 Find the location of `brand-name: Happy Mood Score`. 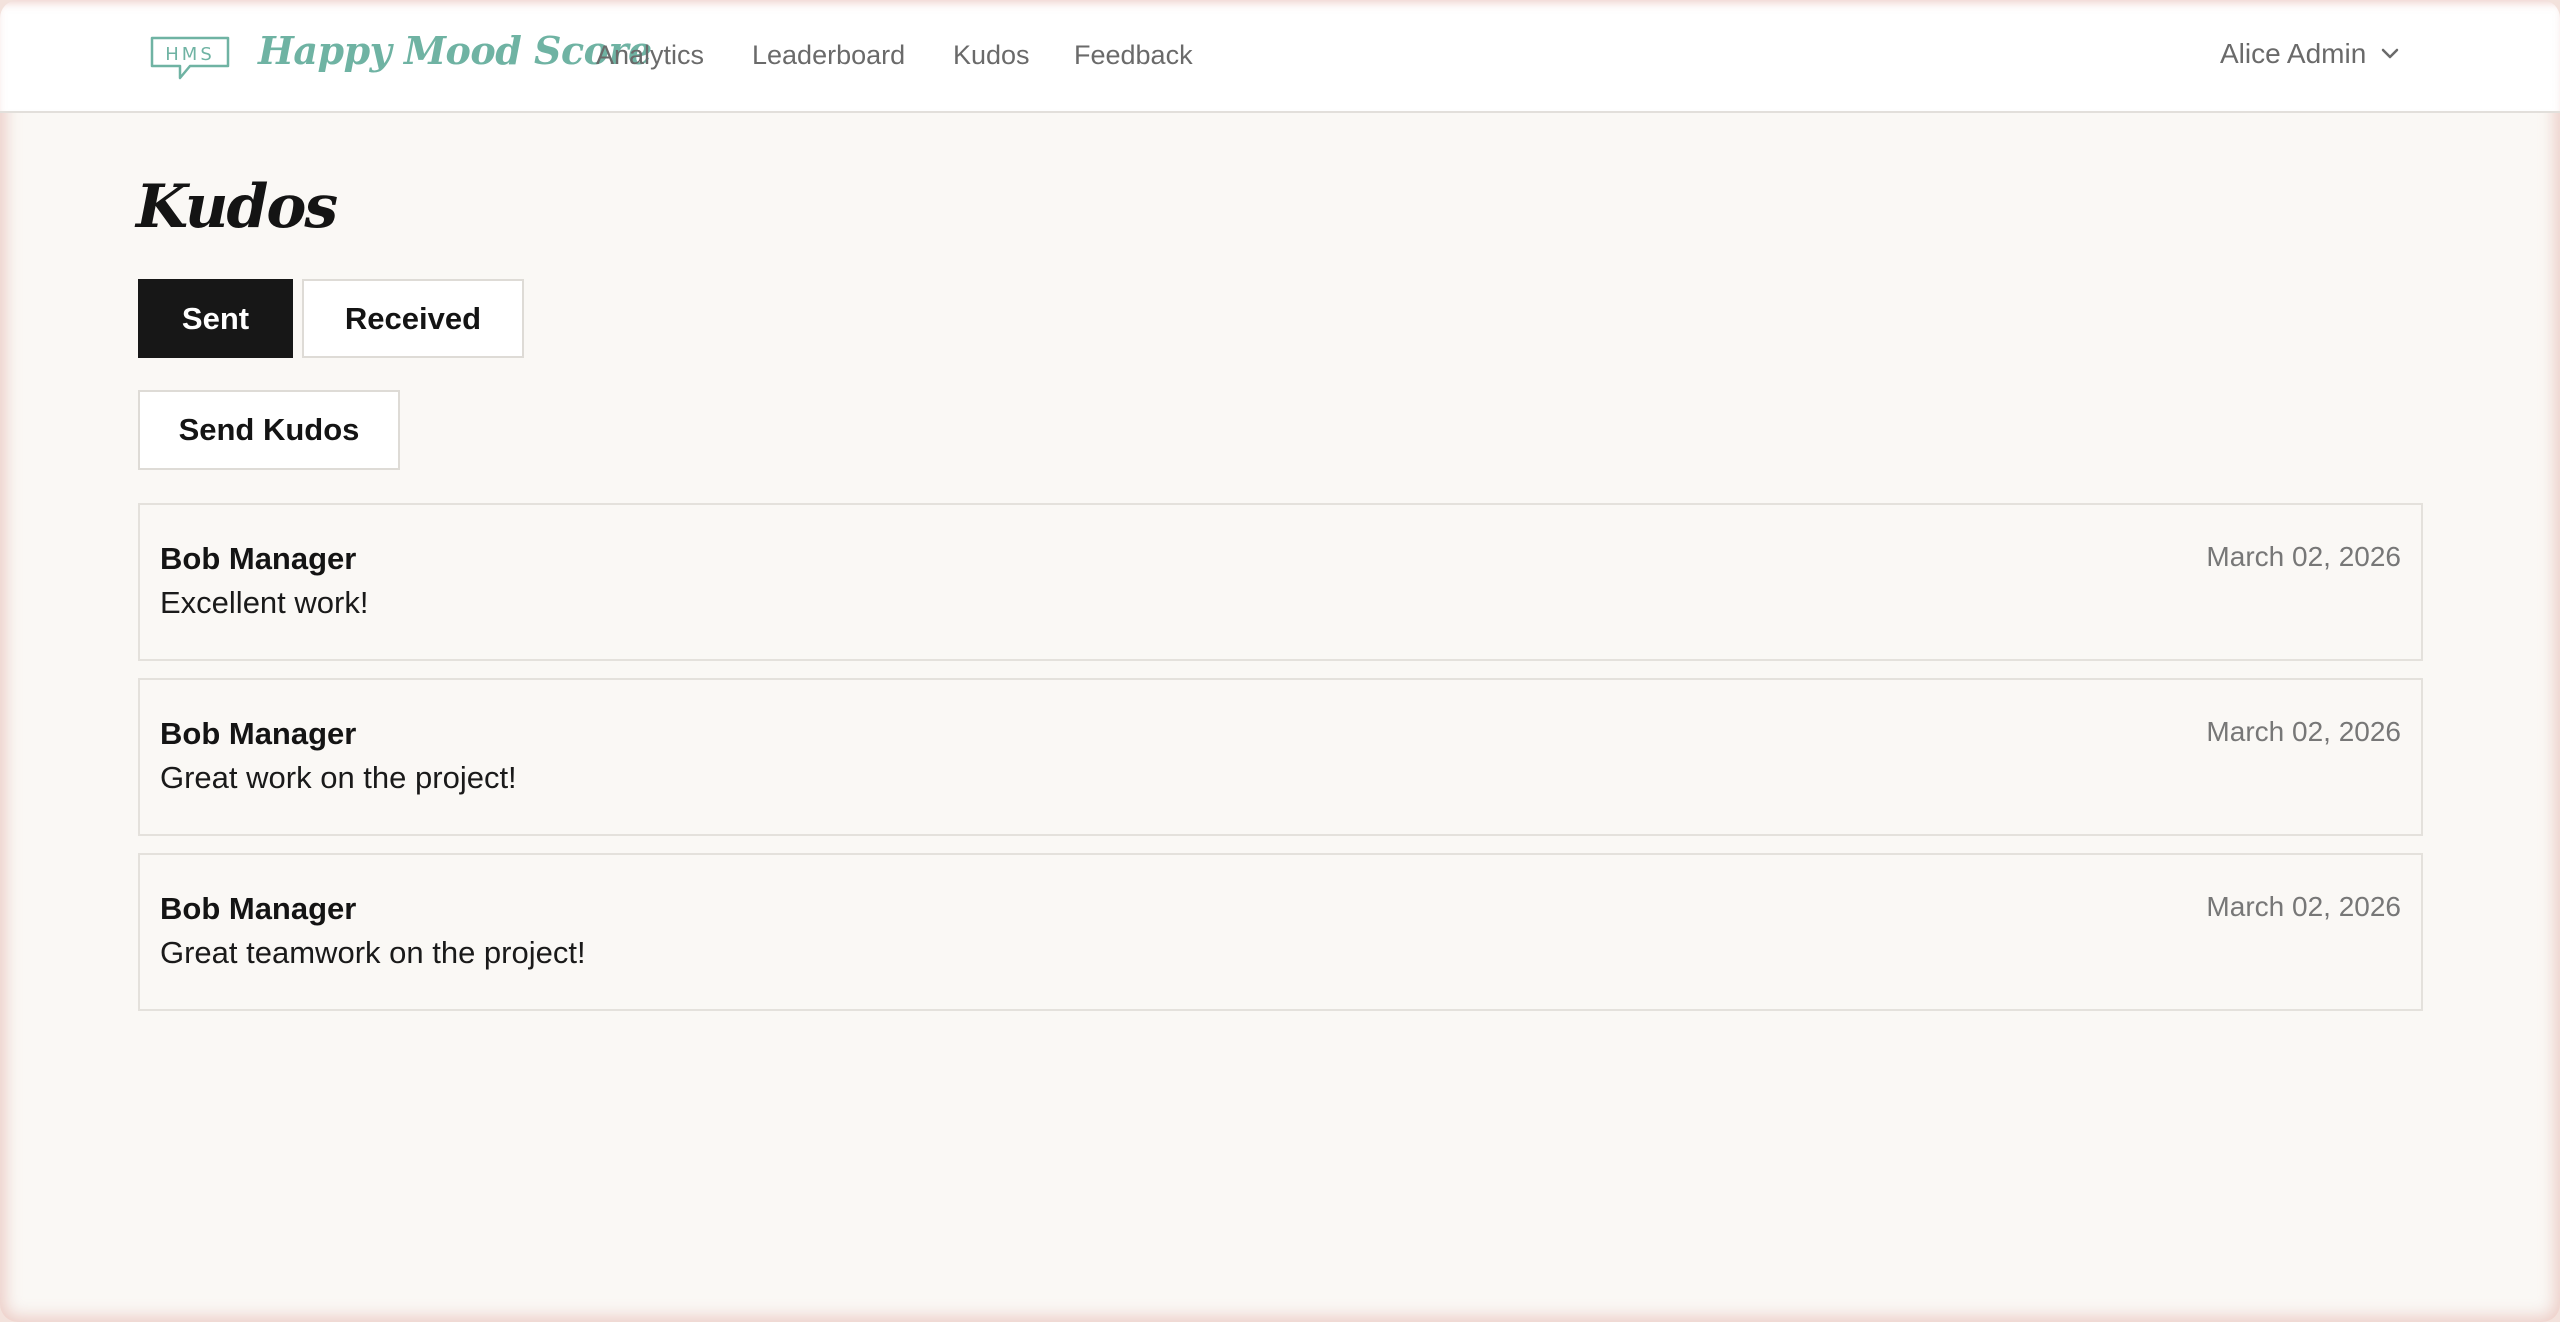

brand-name: Happy Mood Score is located at coordinates (455, 50).